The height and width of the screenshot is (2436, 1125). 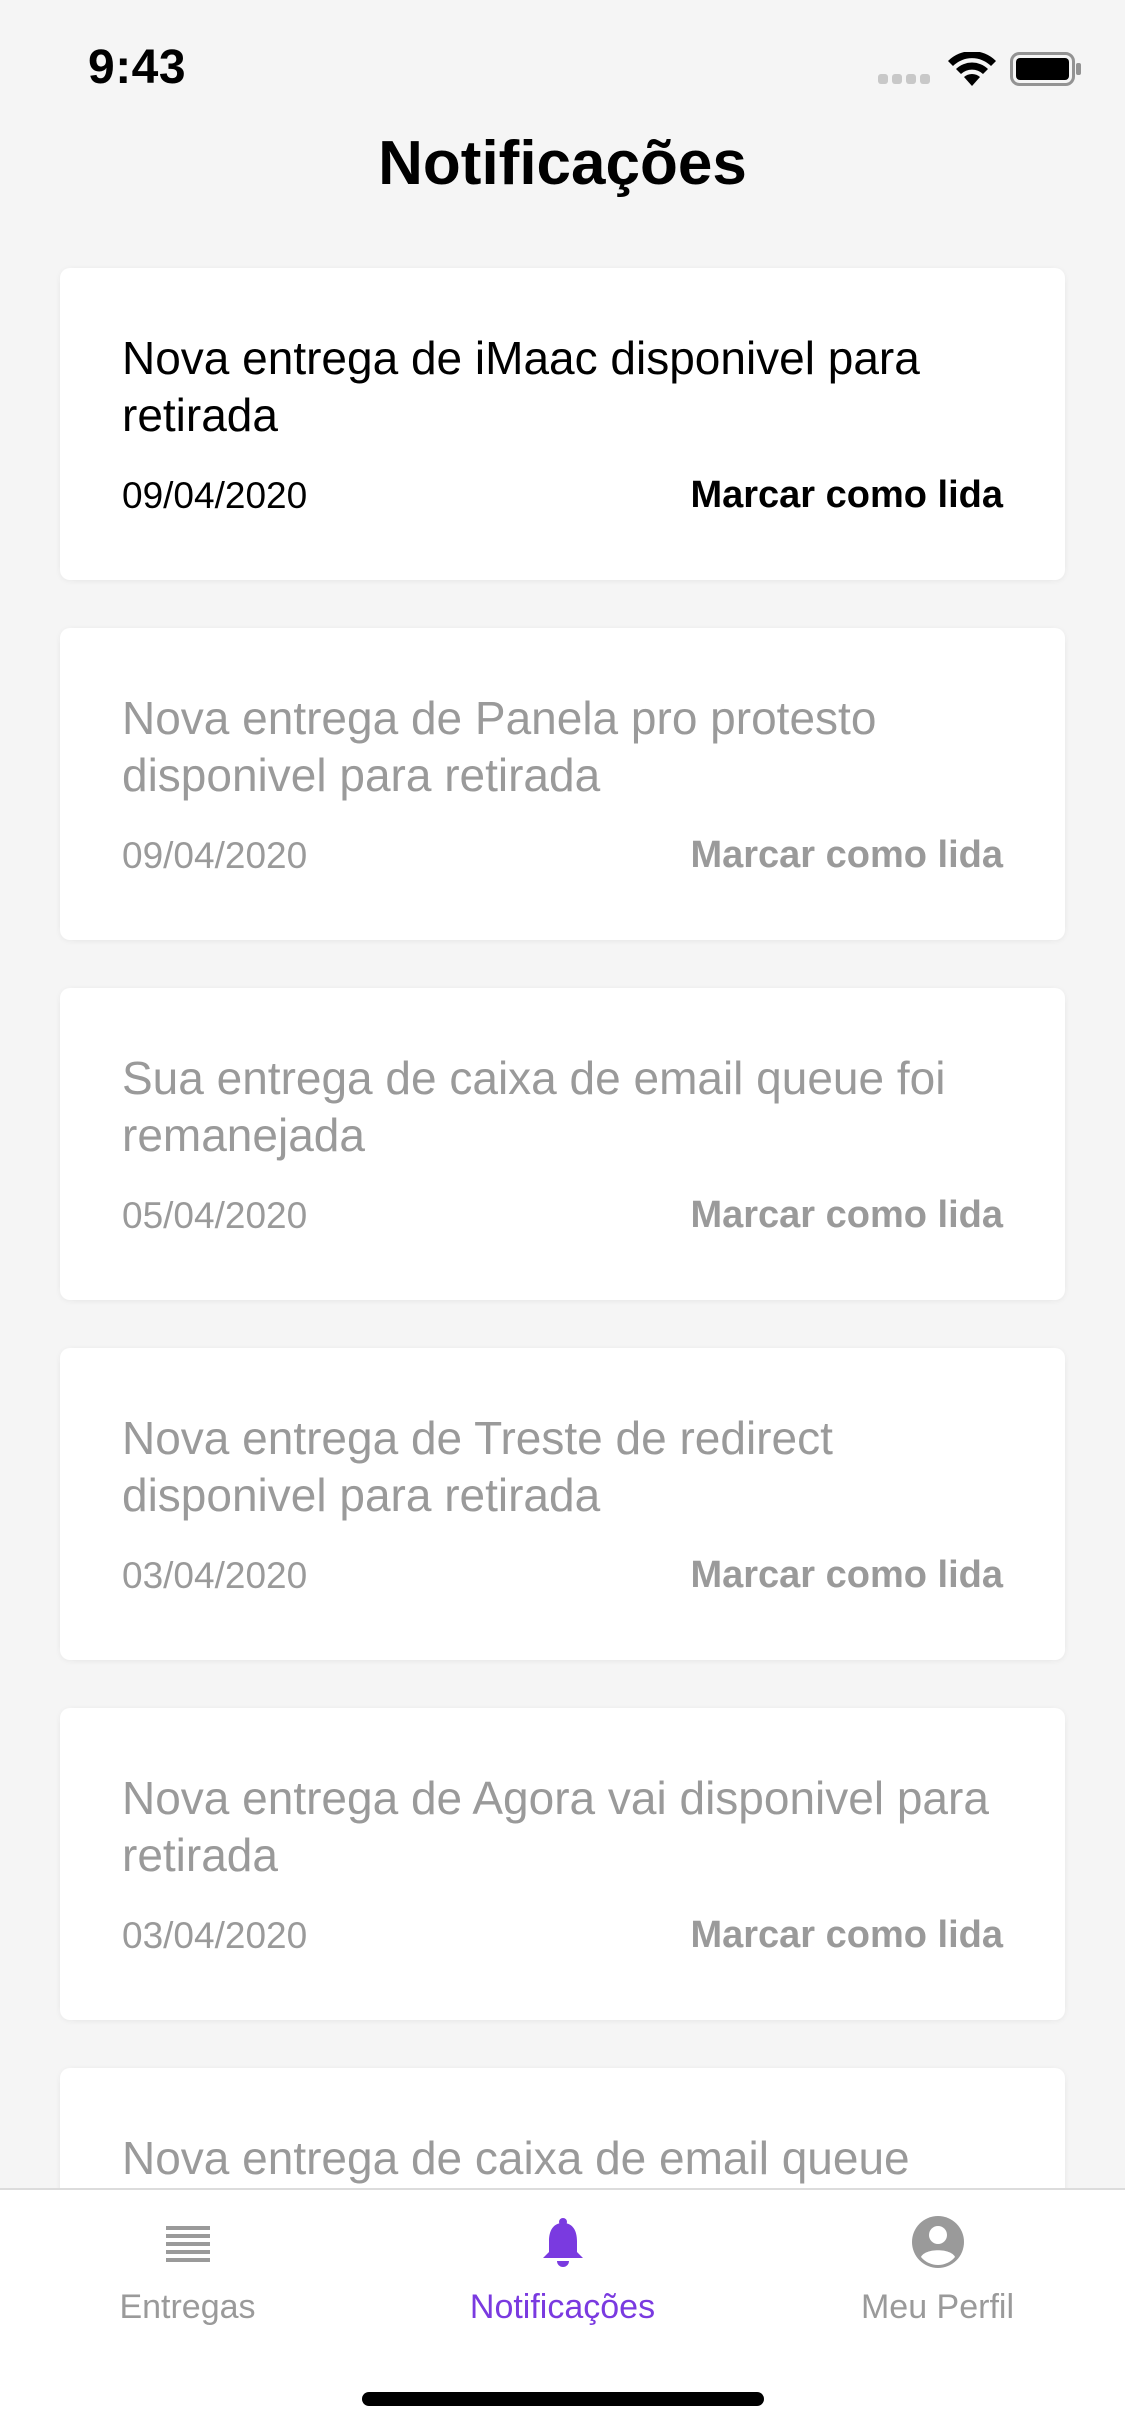 I want to click on tab-label: Meu Perfil, so click(x=937, y=2307).